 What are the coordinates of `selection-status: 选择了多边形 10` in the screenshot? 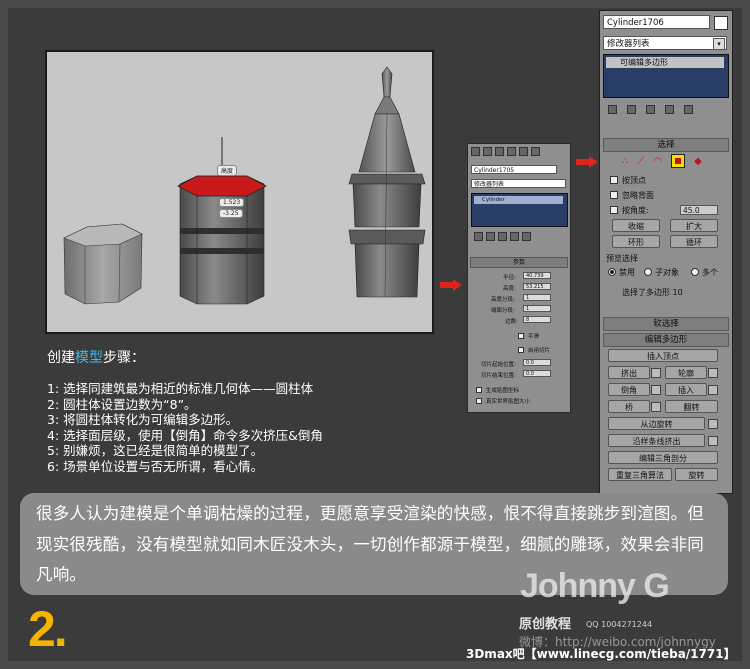 It's located at (652, 292).